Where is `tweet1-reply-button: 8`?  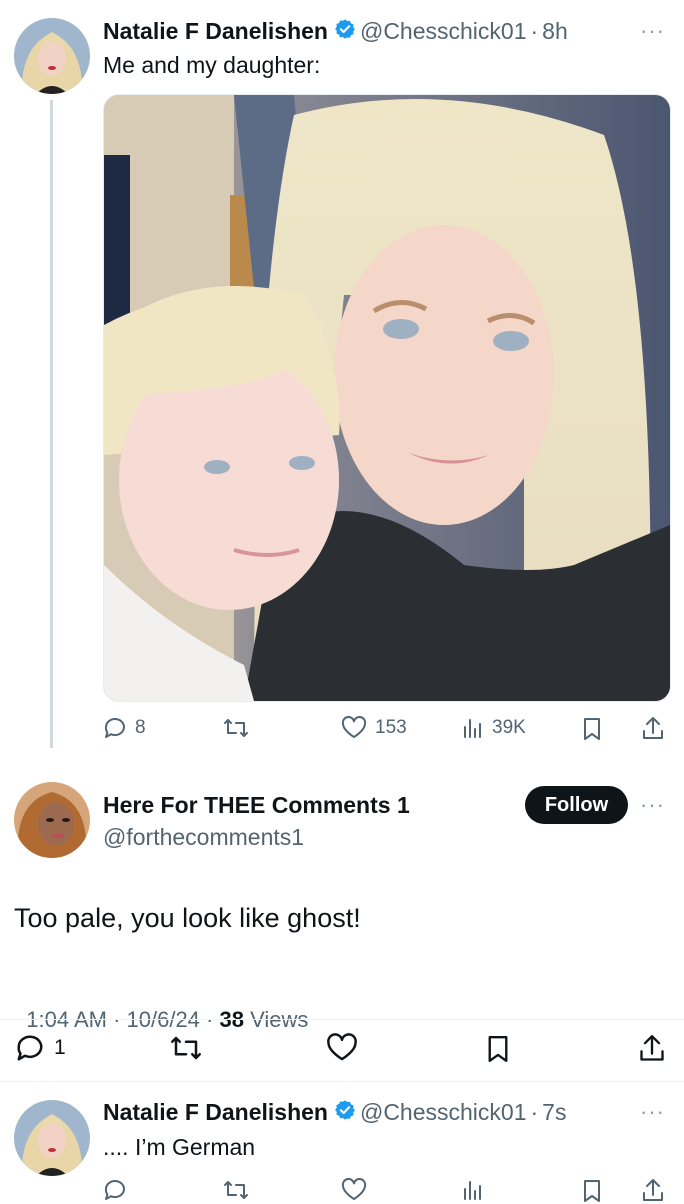 tweet1-reply-button: 8 is located at coordinates (124, 728).